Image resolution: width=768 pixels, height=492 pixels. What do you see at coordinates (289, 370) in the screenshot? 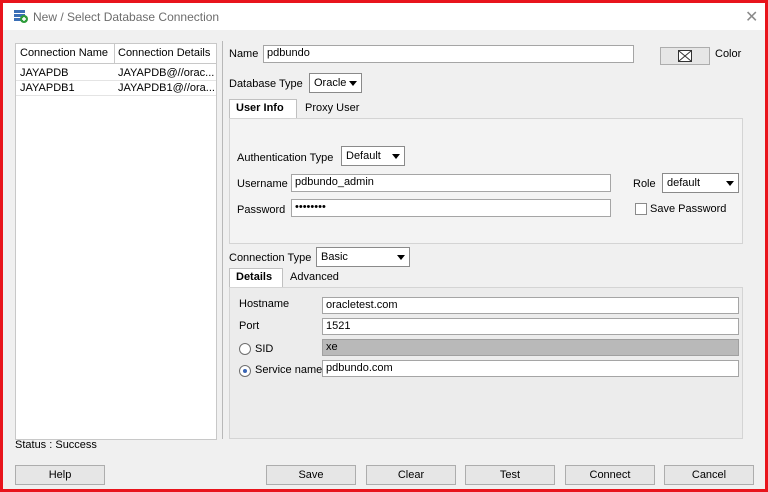
I see `service-name-label: Service name` at bounding box center [289, 370].